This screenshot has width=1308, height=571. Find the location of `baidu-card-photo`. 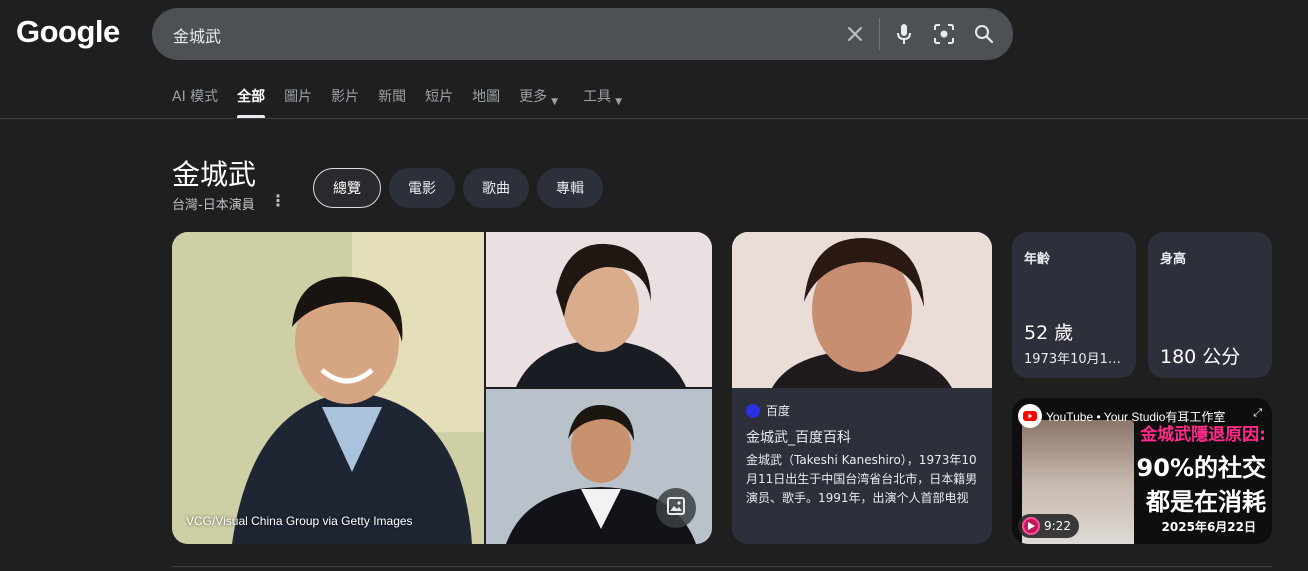

baidu-card-photo is located at coordinates (862, 310).